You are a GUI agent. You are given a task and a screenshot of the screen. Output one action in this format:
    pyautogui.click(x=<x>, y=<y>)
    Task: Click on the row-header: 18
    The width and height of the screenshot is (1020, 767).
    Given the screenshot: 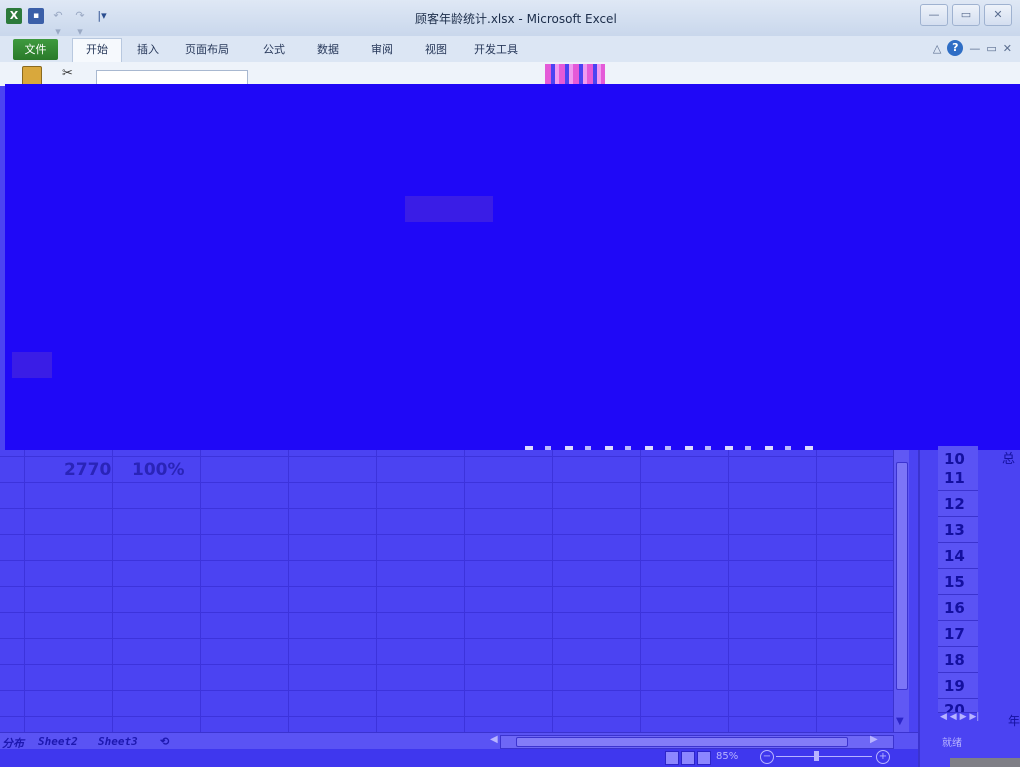 What is the action you would take?
    pyautogui.click(x=958, y=660)
    